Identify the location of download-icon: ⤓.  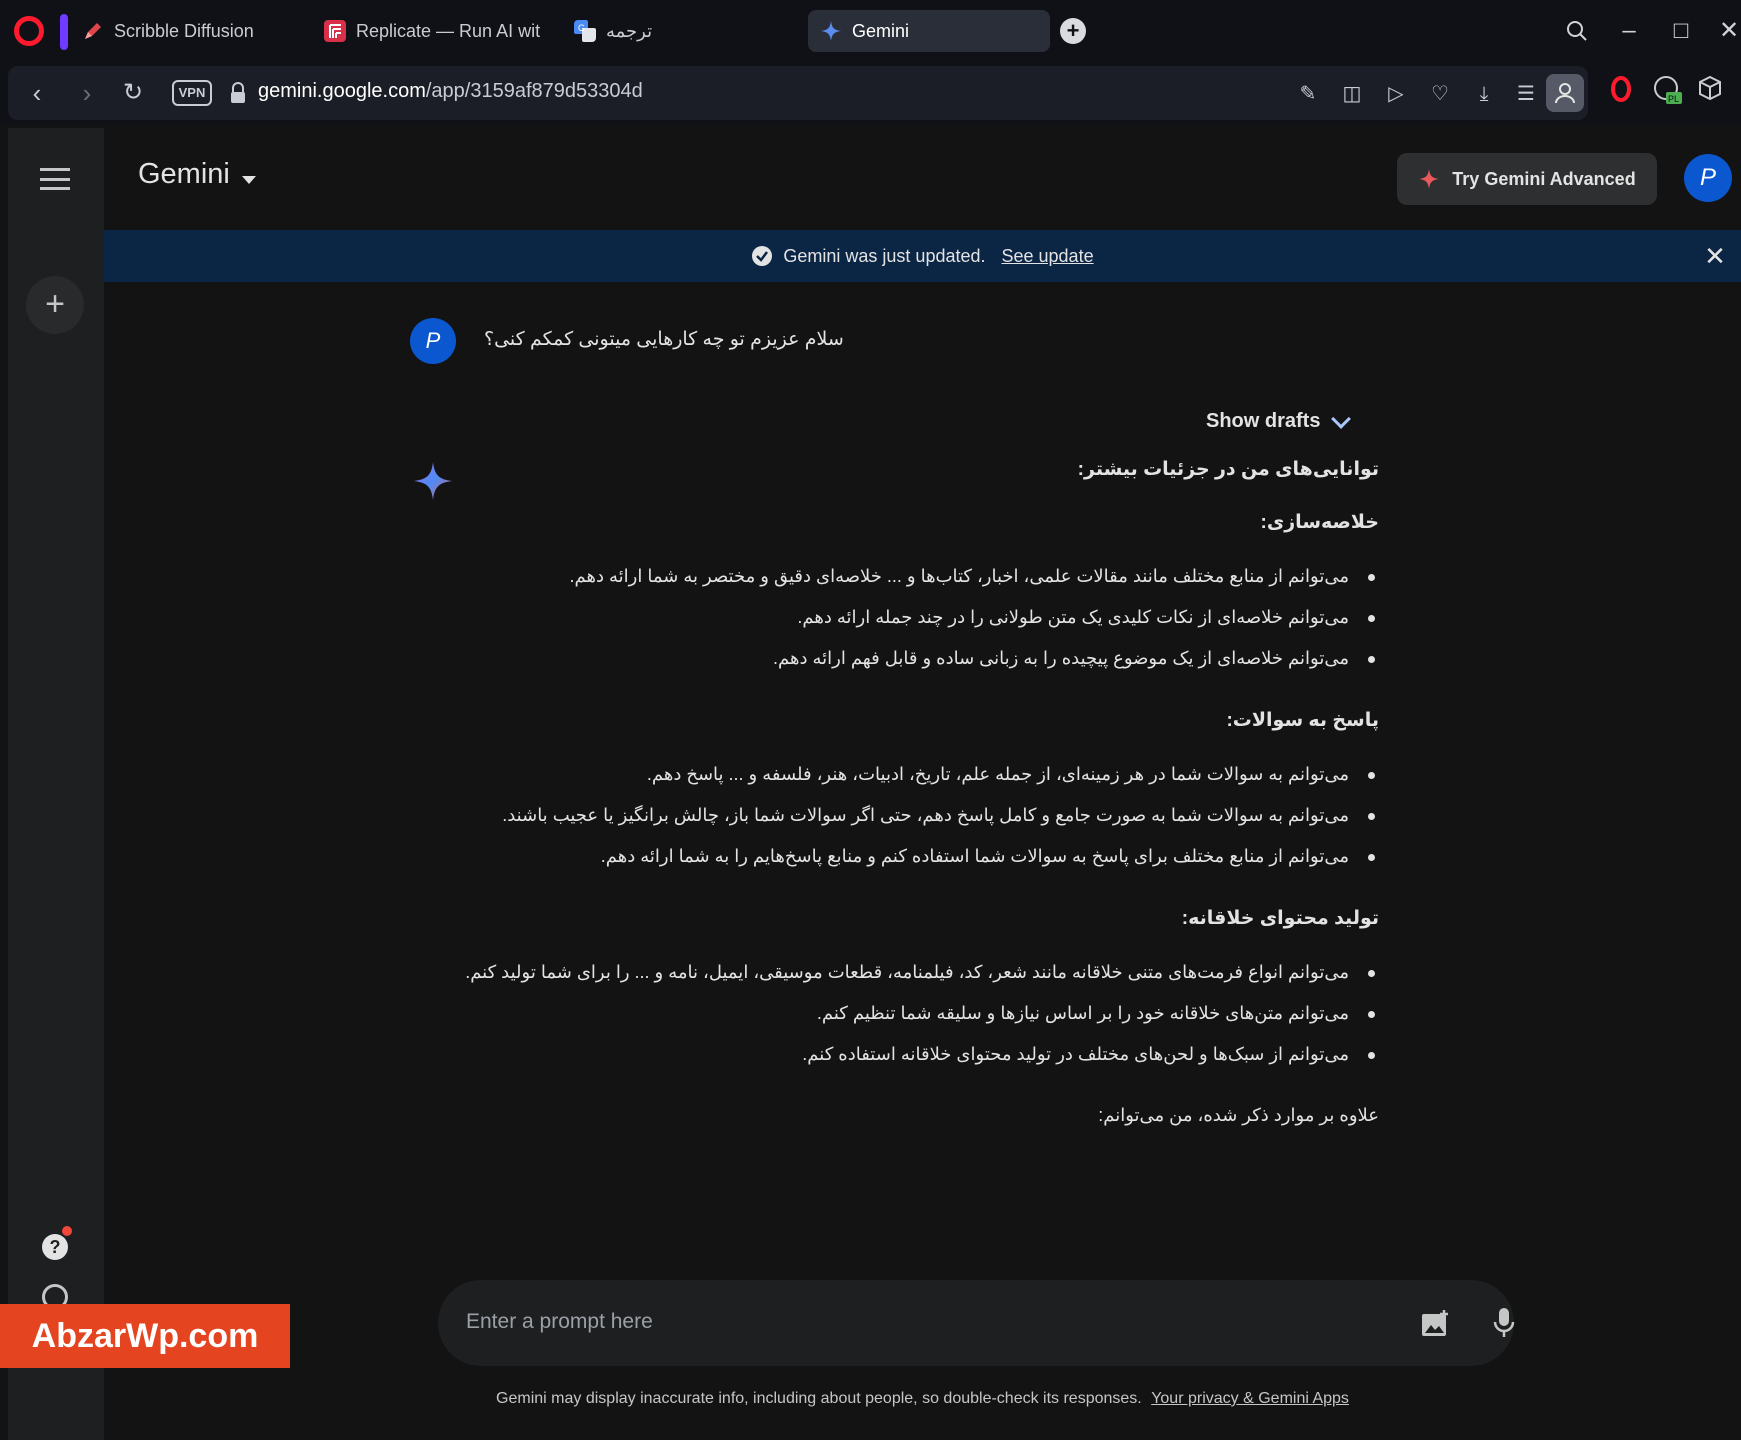
(1484, 94).